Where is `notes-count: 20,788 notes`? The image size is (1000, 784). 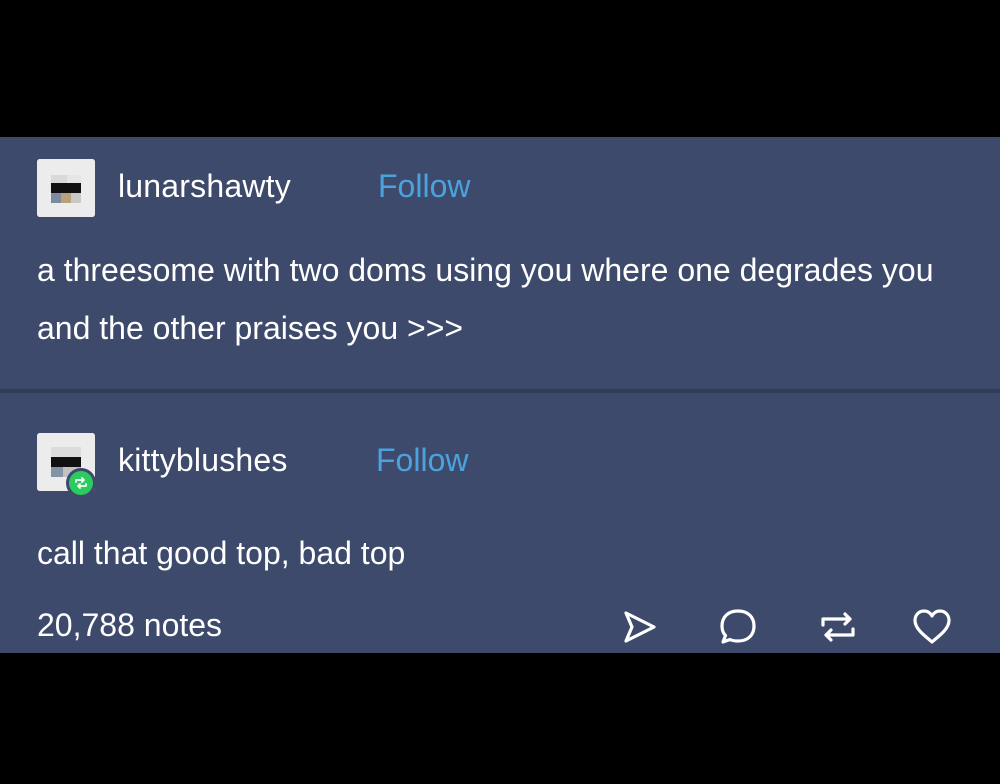
notes-count: 20,788 notes is located at coordinates (129, 625).